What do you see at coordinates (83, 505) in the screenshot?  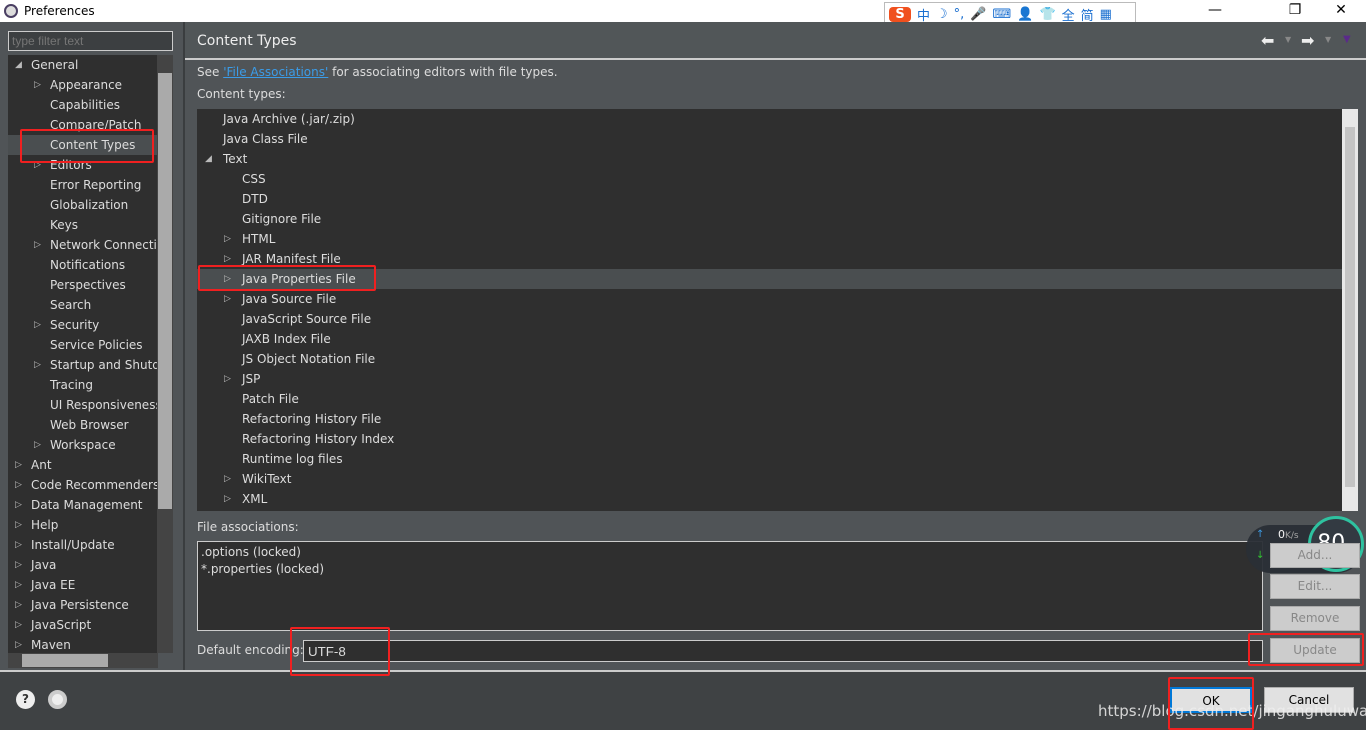 I see `tree-item: ▷ Data Management` at bounding box center [83, 505].